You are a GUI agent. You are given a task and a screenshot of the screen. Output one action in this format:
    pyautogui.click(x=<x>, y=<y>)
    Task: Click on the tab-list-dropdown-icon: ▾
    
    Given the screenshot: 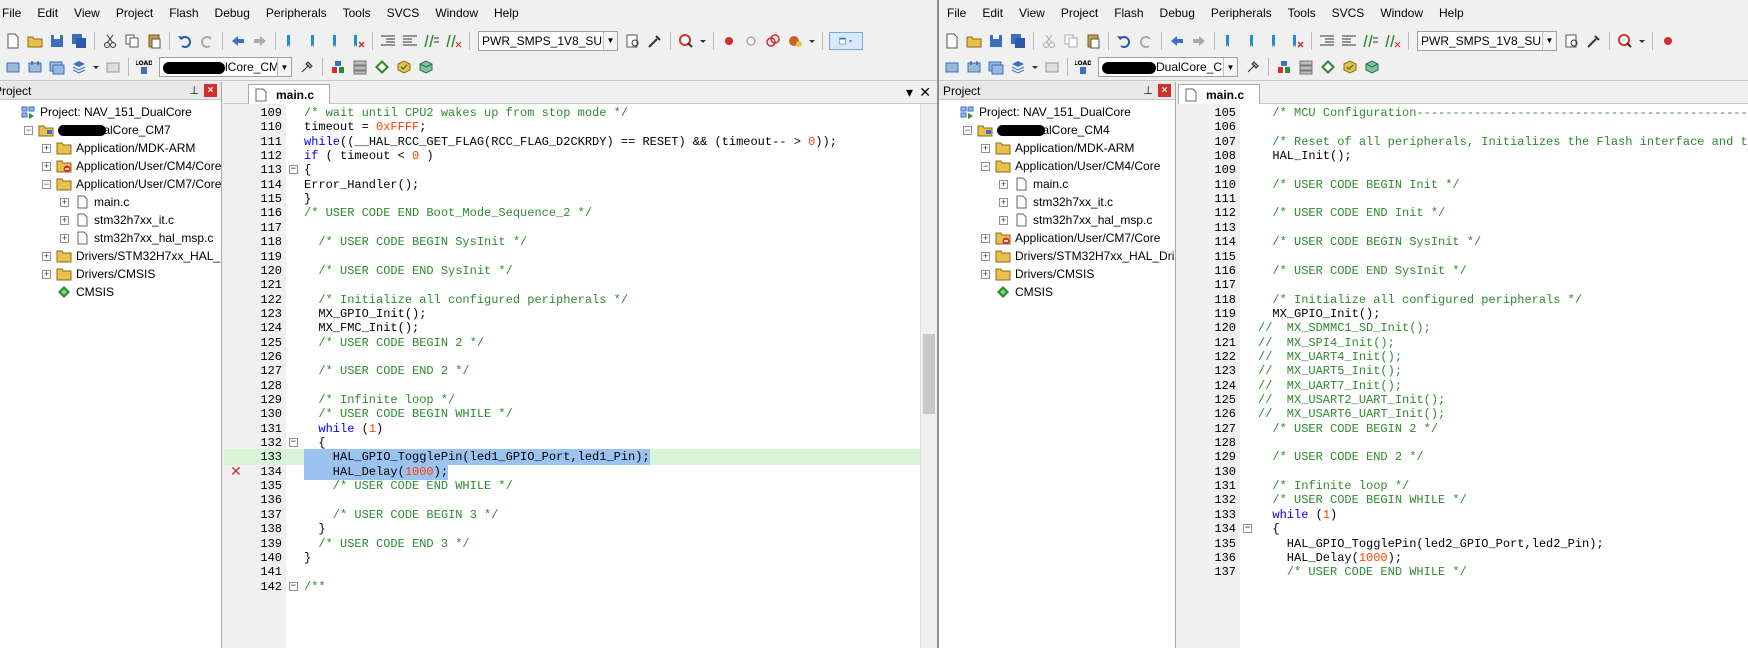 What is the action you would take?
    pyautogui.click(x=909, y=92)
    